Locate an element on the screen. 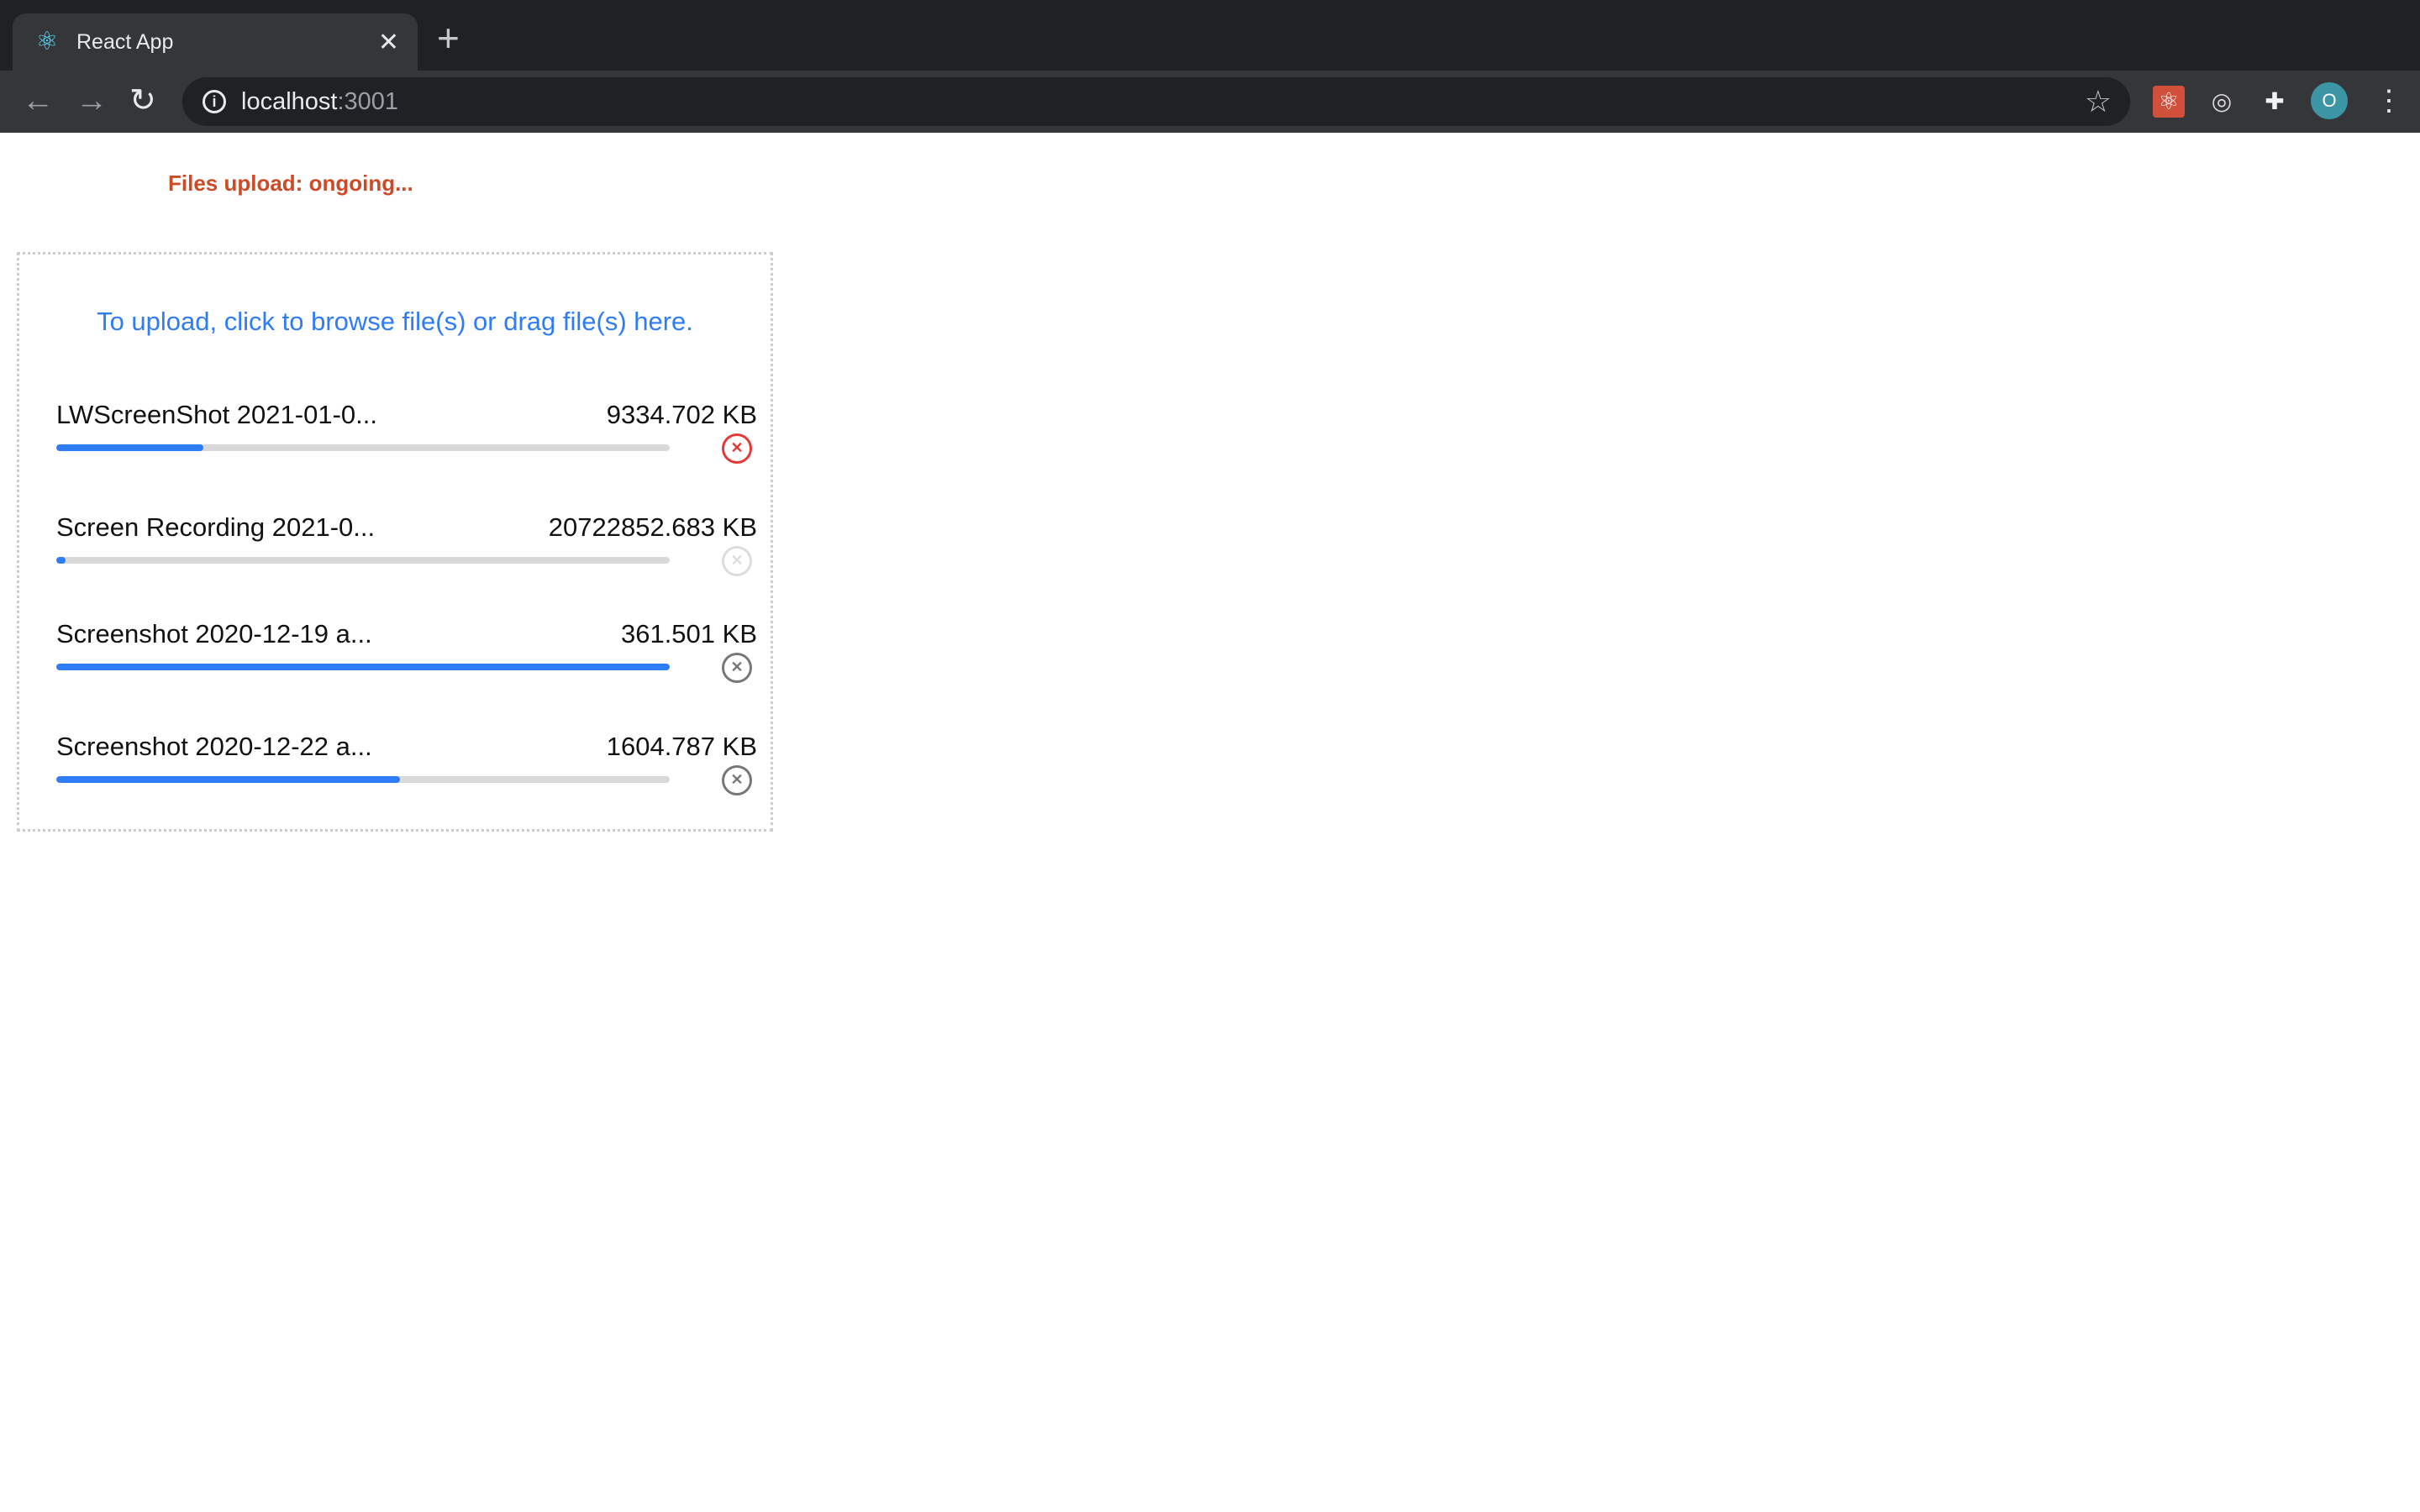  file-size: 9334.702 KB is located at coordinates (681, 414).